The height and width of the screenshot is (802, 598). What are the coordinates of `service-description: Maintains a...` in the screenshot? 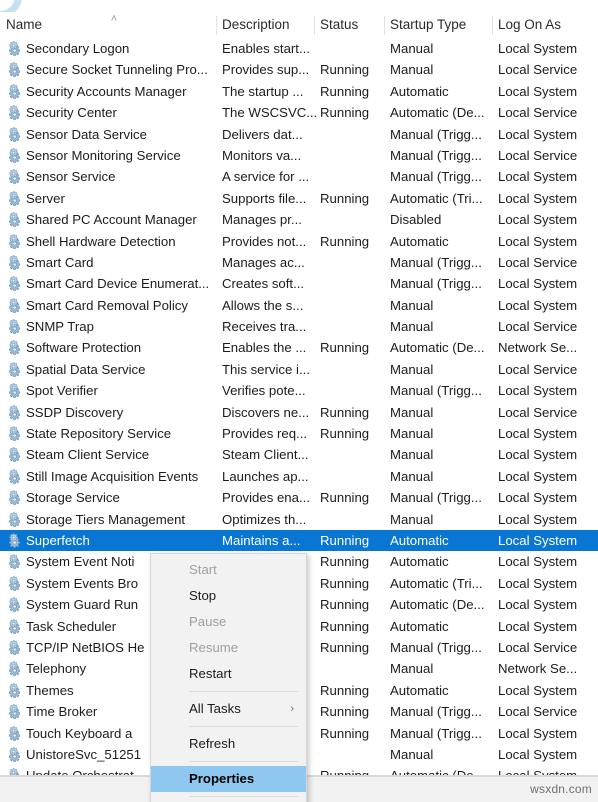 It's located at (261, 540).